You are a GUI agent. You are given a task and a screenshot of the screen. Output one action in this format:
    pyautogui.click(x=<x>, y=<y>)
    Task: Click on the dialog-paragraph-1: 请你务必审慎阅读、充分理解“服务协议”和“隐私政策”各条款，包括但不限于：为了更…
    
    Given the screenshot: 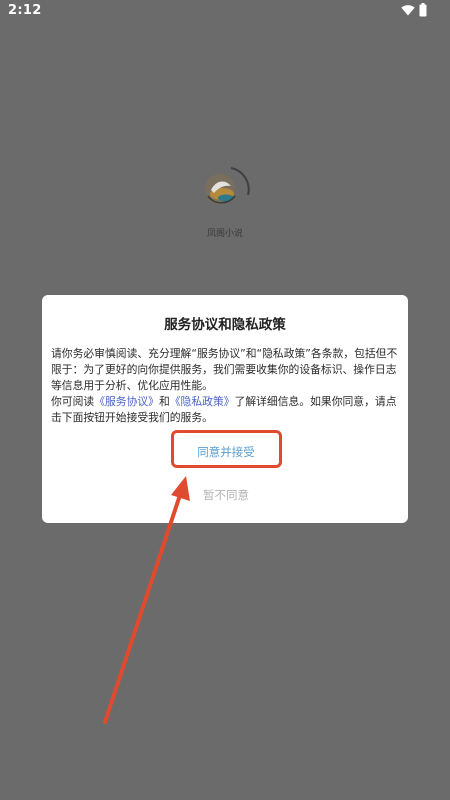 What is the action you would take?
    pyautogui.click(x=224, y=369)
    